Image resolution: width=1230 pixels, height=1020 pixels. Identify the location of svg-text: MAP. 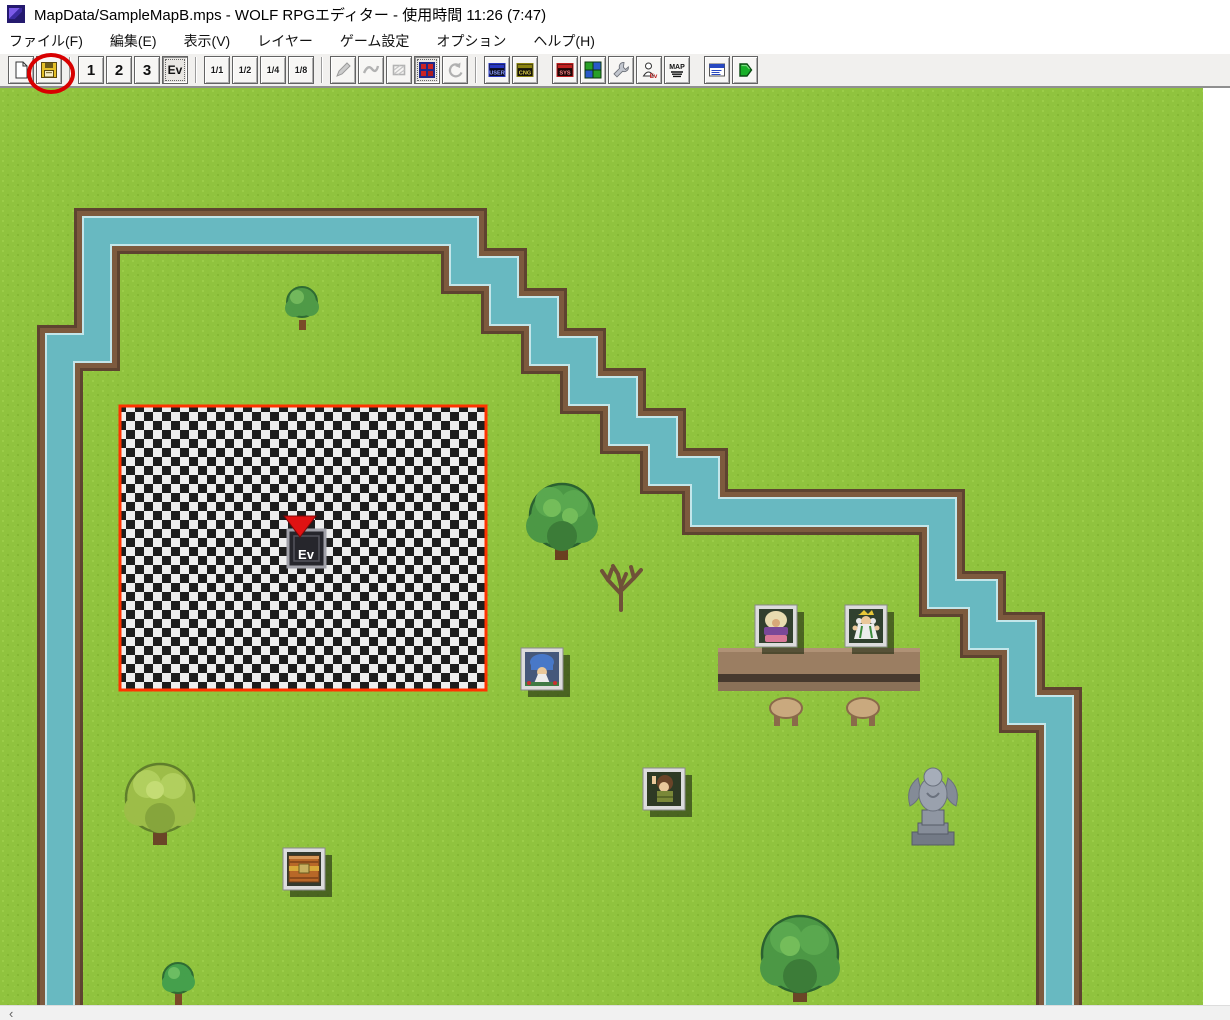
(677, 67).